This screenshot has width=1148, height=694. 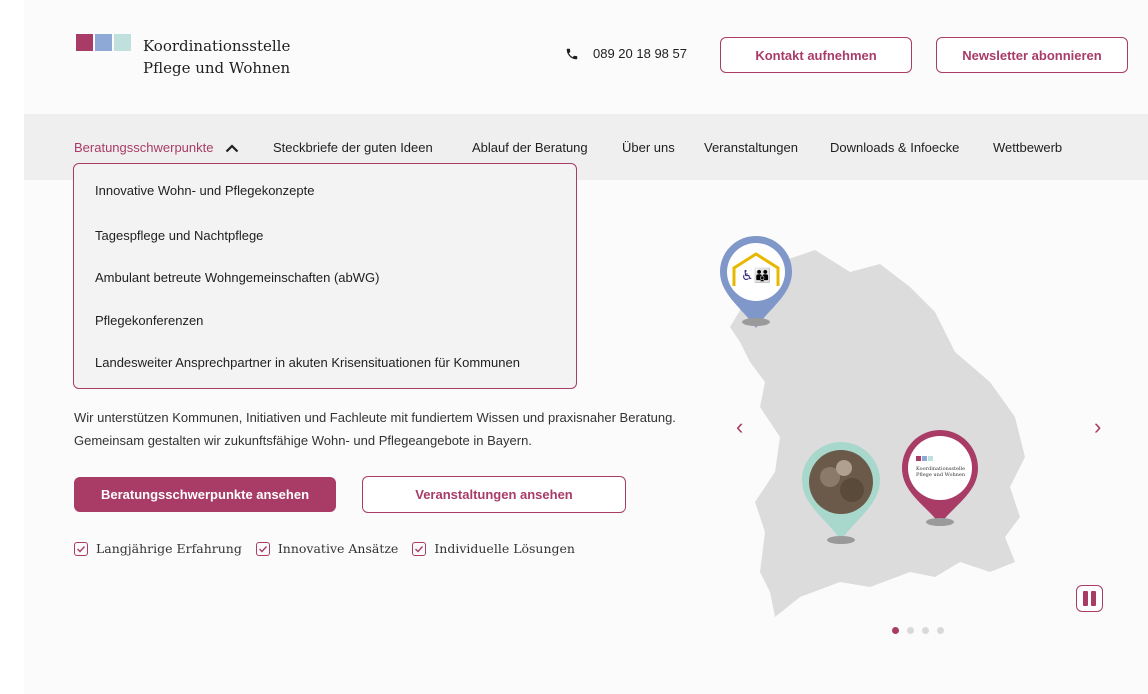 I want to click on beratungsschwerpunkte-button: Beratungsschwerpunkte ansehen, so click(x=205, y=494).